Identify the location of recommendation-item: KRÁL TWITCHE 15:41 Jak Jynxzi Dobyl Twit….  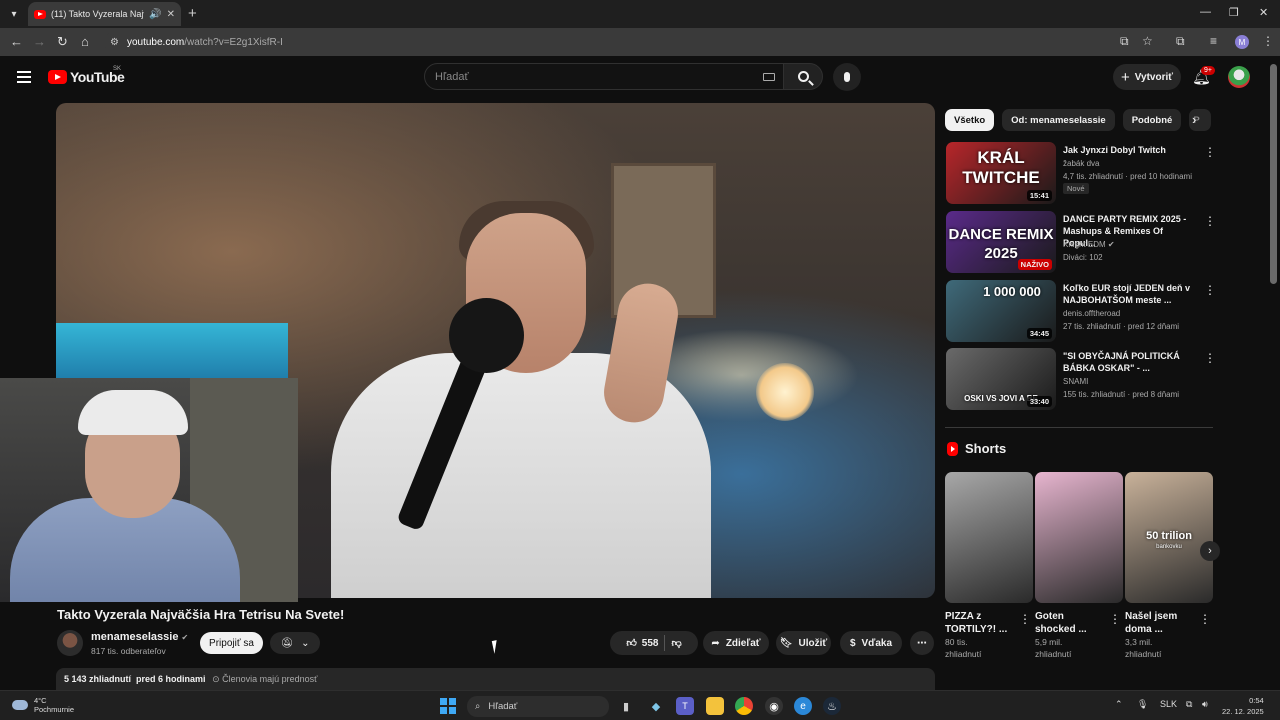
(1081, 174).